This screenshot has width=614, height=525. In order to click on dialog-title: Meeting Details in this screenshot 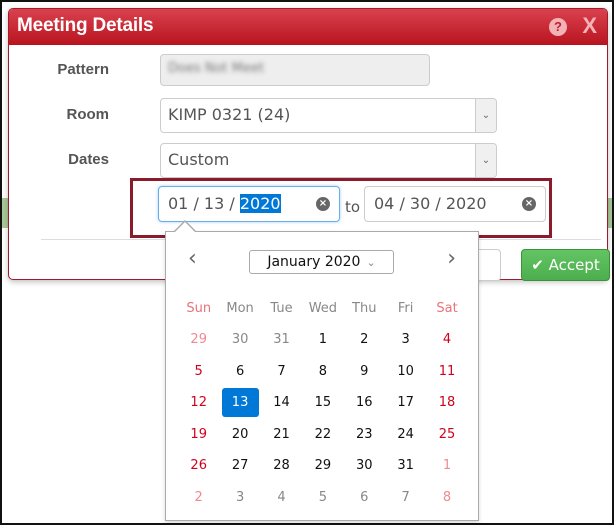, I will do `click(85, 25)`.